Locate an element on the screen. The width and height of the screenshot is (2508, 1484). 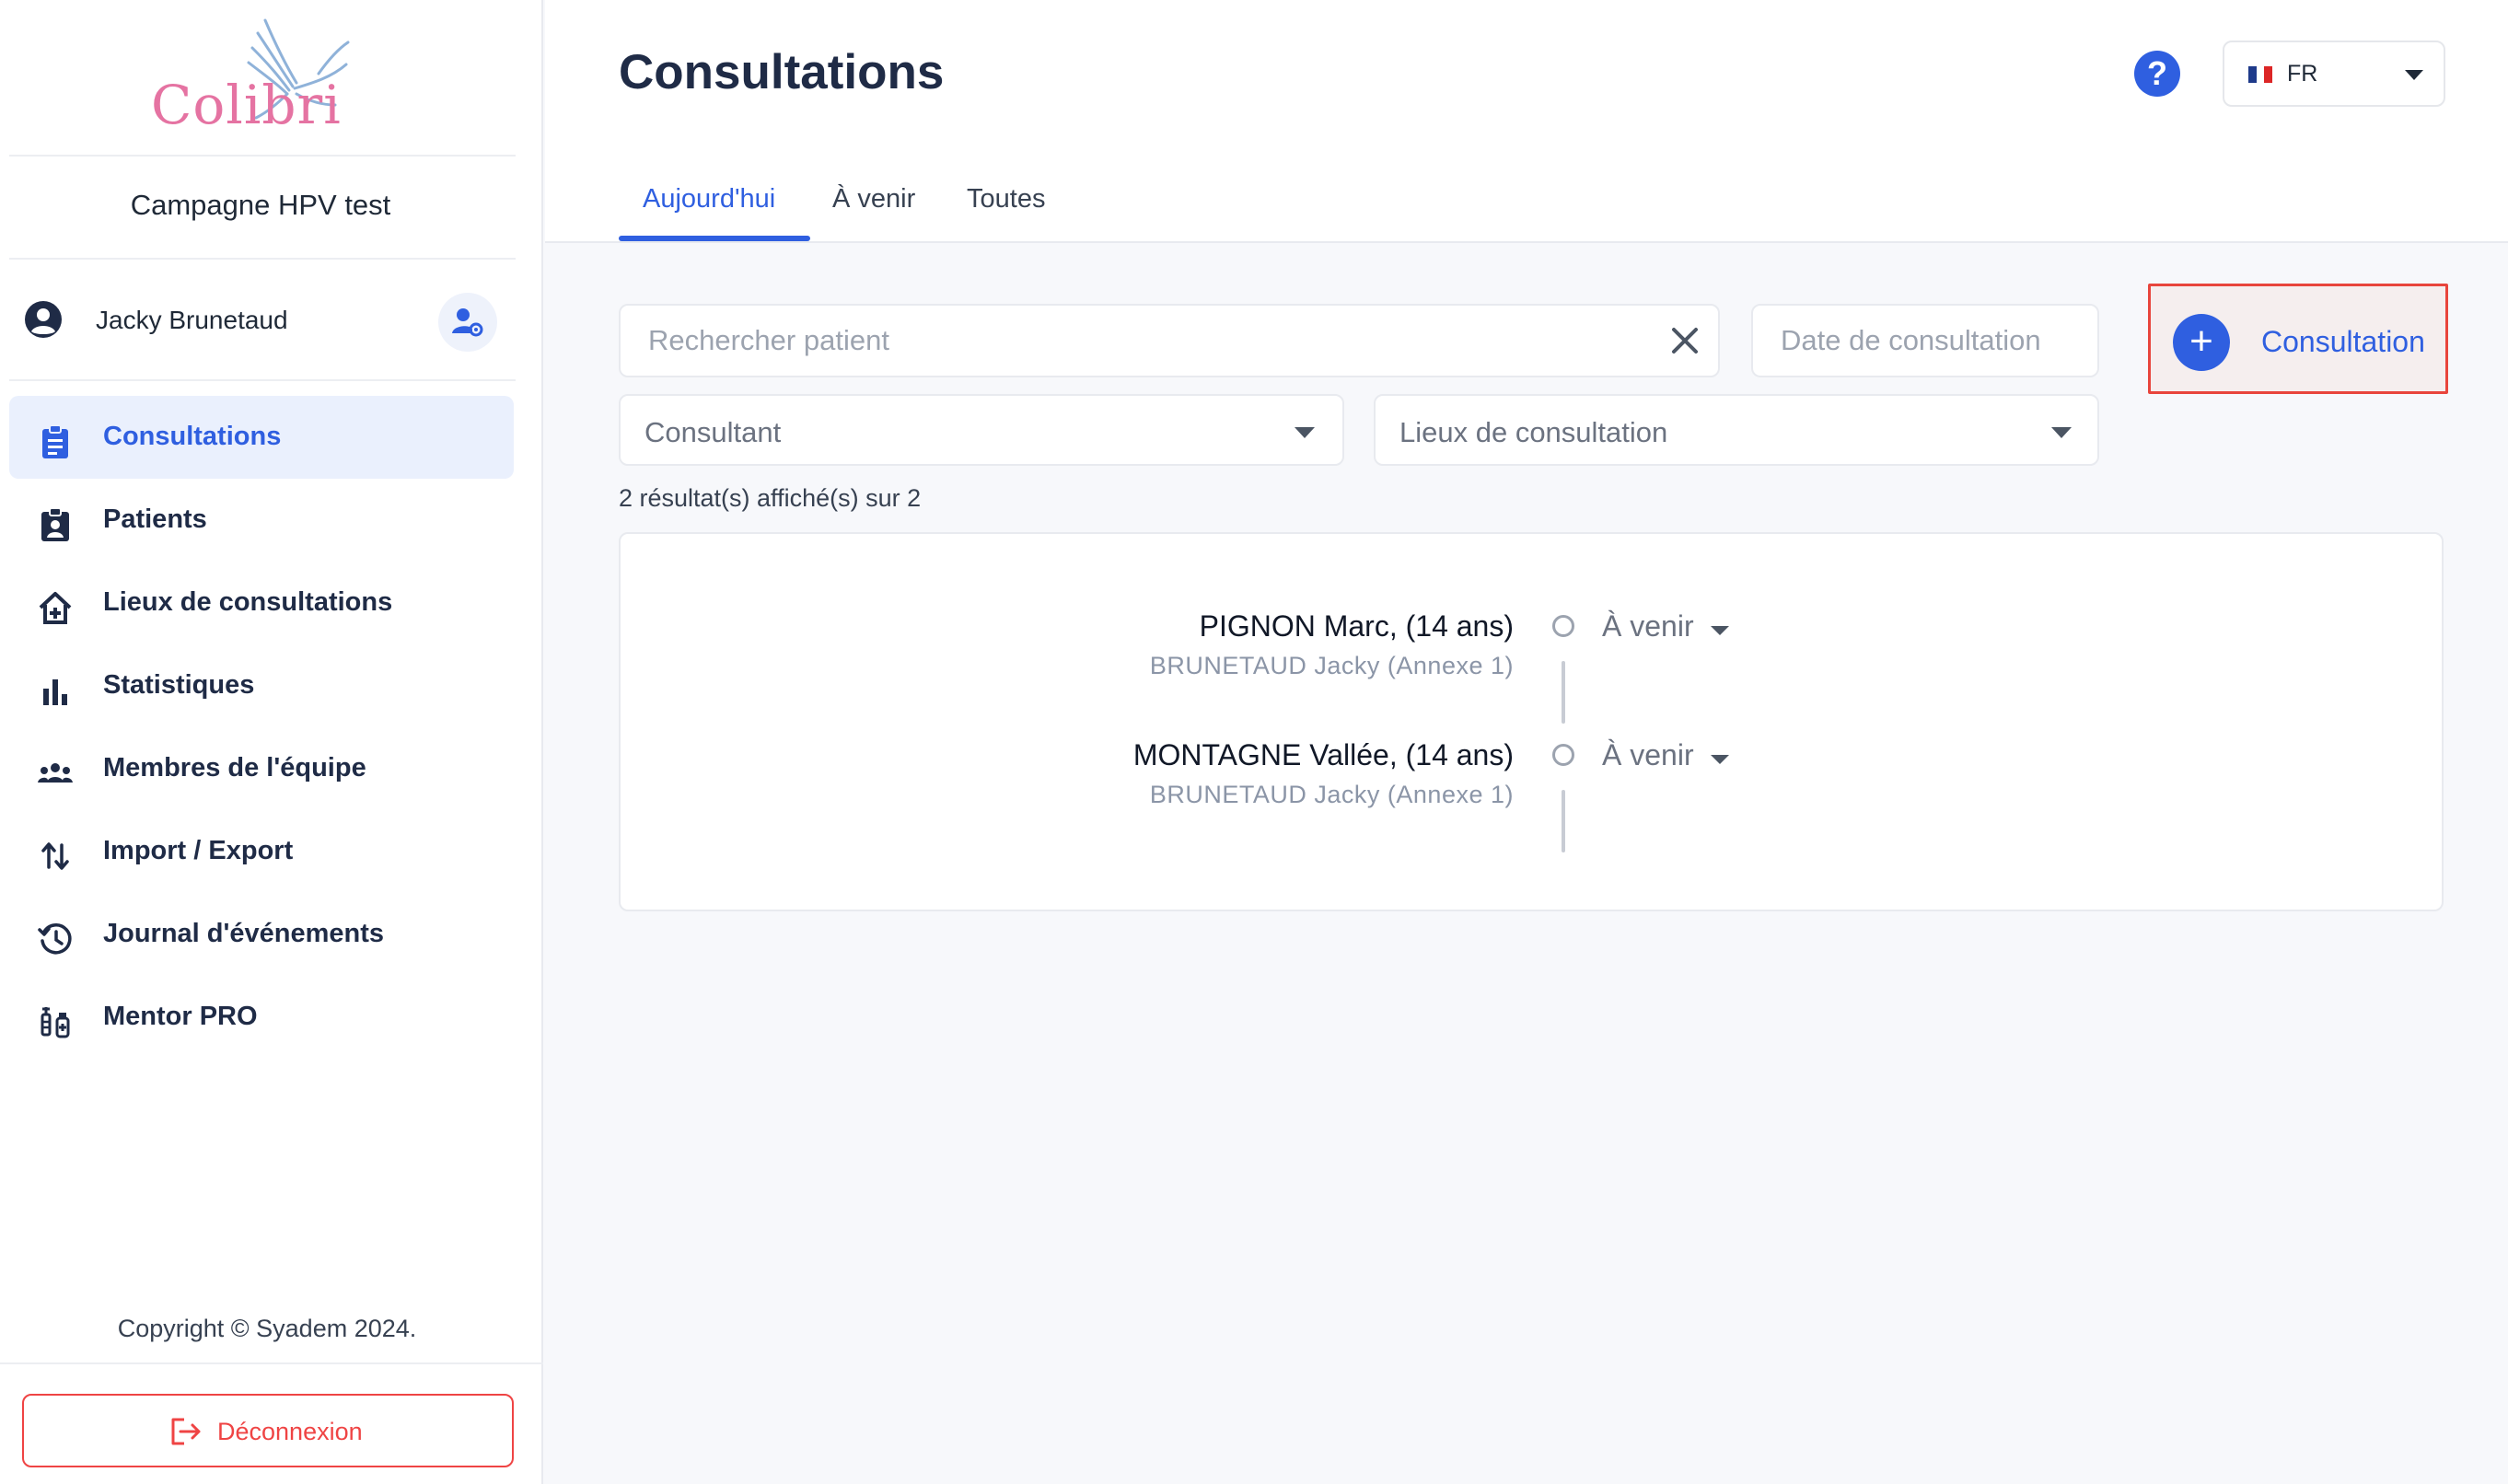
colibri-logo: Colibri is located at coordinates (253, 73).